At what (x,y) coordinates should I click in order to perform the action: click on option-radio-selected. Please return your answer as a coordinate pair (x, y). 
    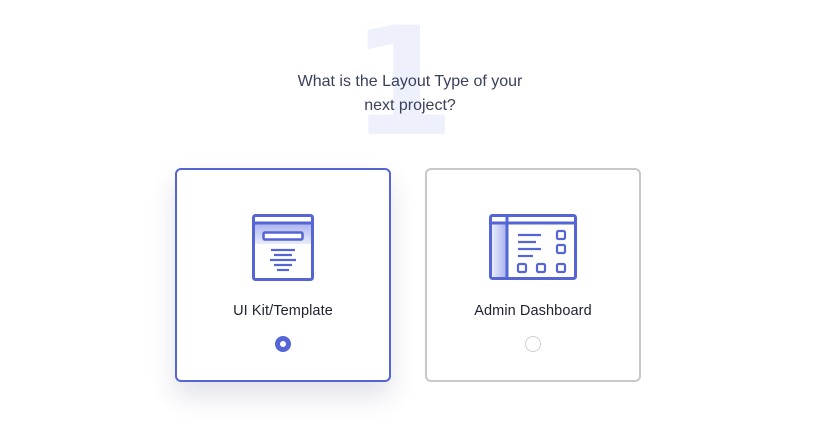
    Looking at the image, I should click on (283, 344).